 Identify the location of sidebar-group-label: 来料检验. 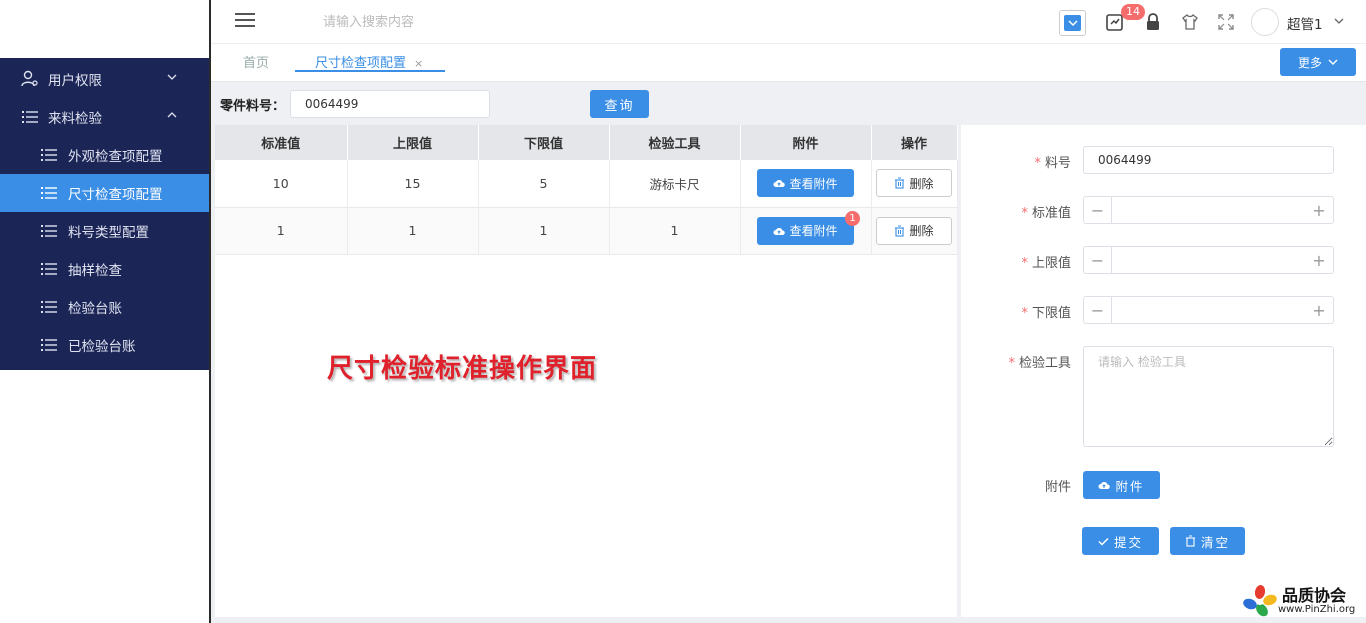
(75, 119).